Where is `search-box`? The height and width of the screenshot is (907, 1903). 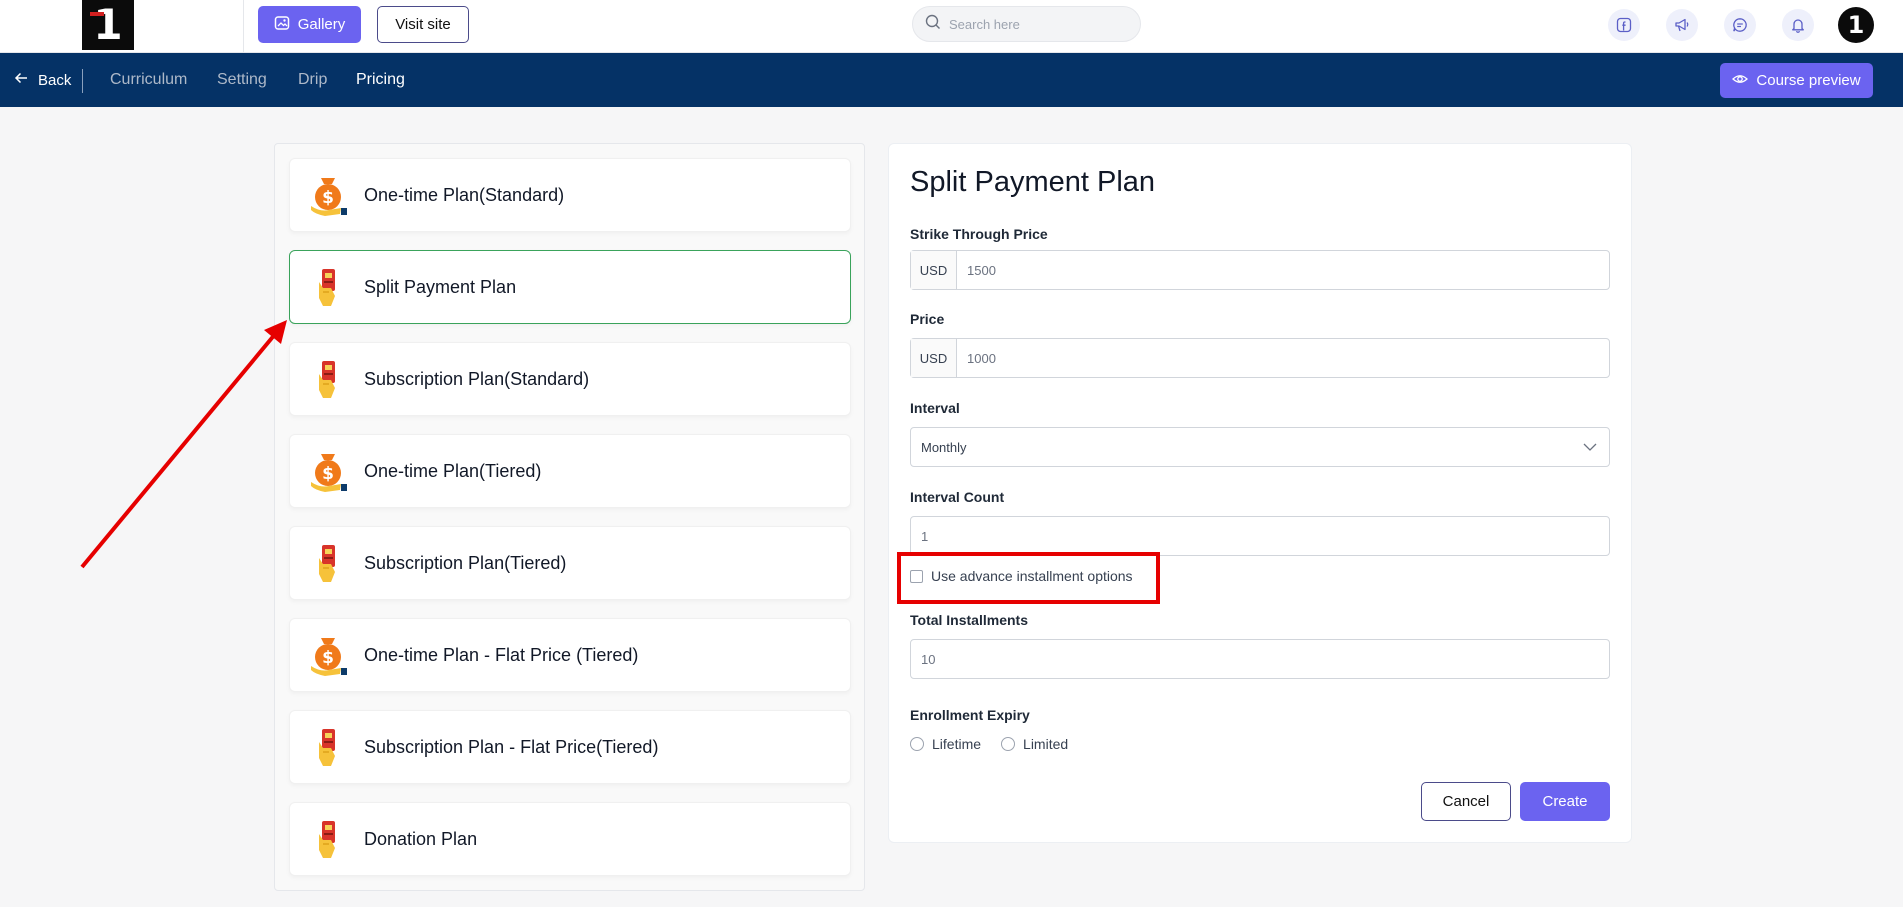
search-box is located at coordinates (1026, 24).